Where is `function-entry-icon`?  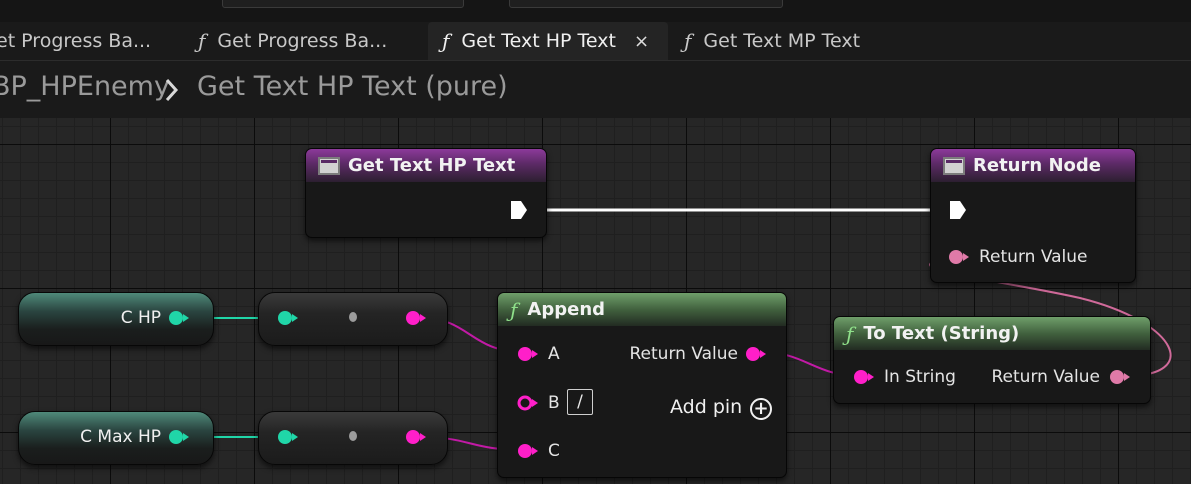 function-entry-icon is located at coordinates (329, 165).